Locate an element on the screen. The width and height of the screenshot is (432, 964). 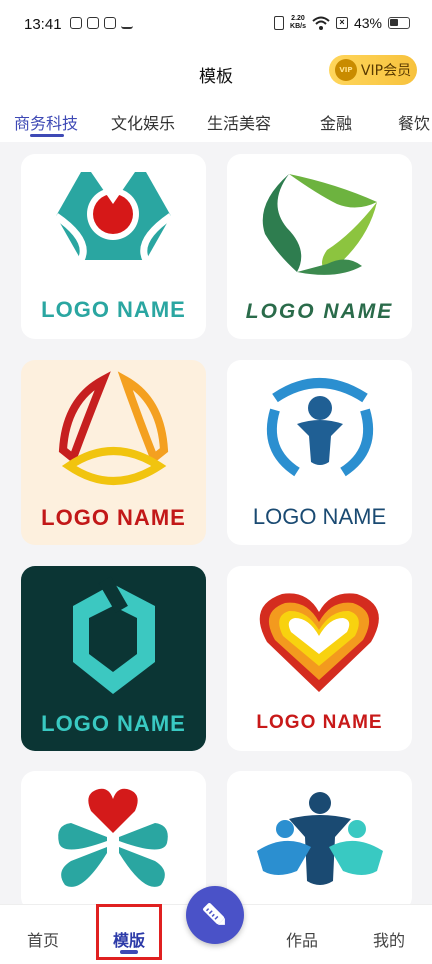
status-right: 2.20 KB/s × 43% is located at coordinates (342, 23).